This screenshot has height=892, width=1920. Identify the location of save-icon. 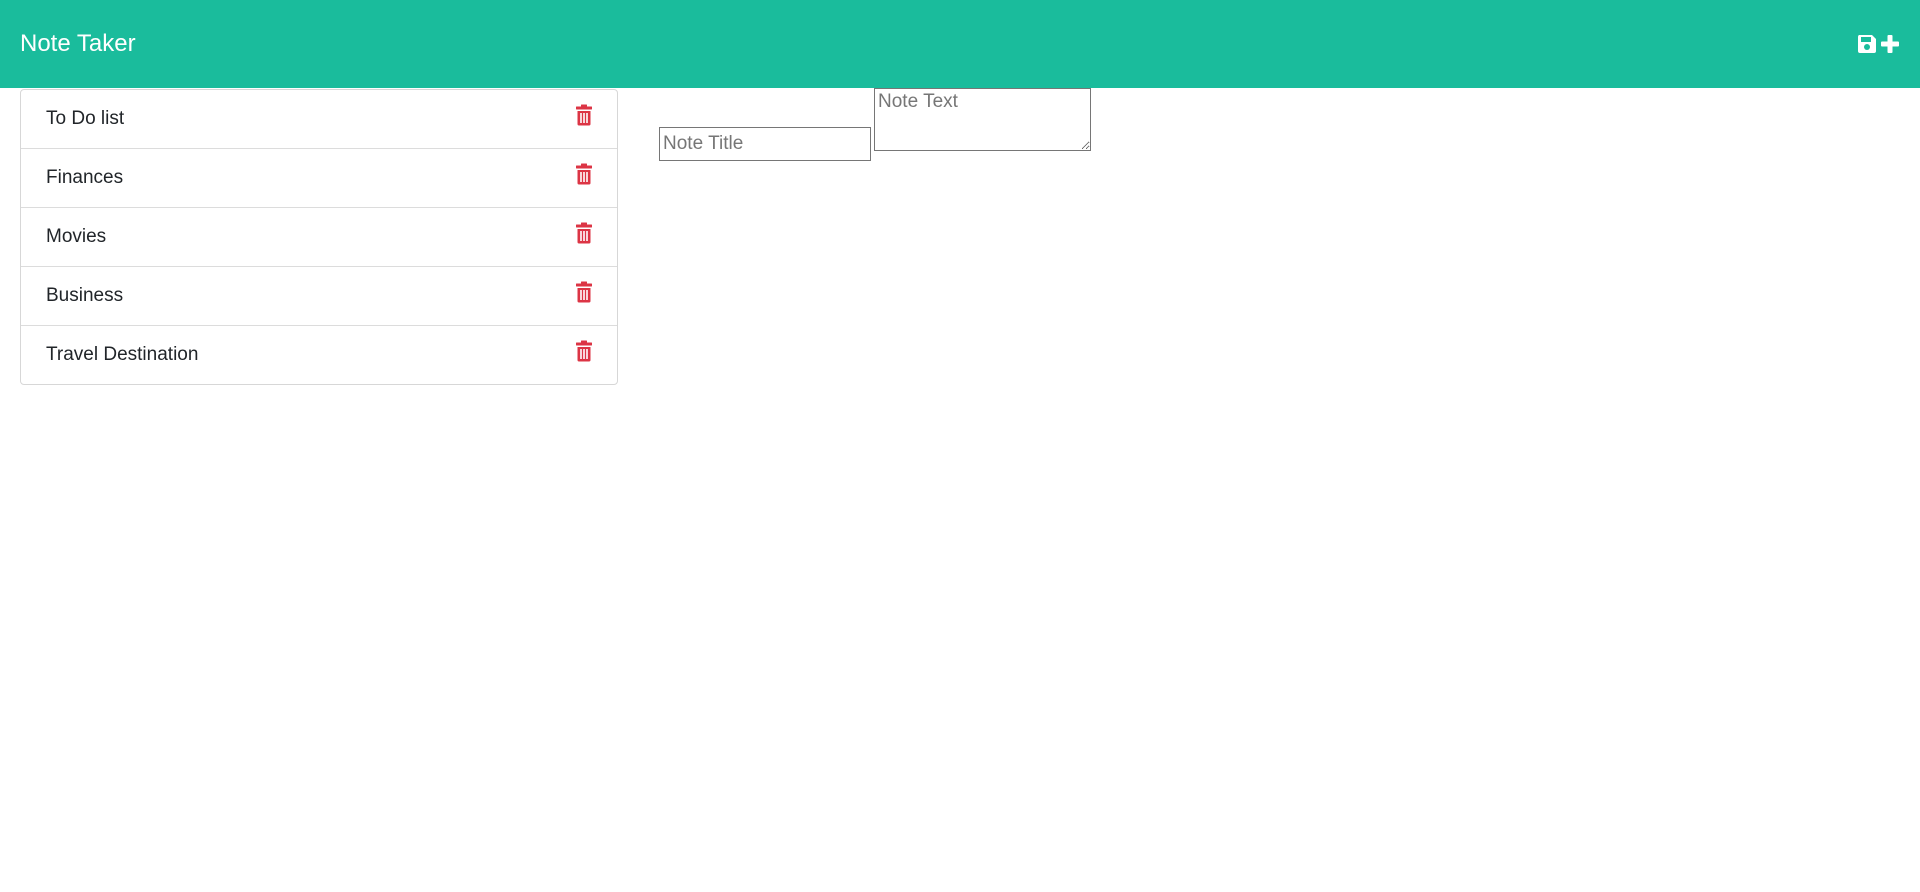
(1867, 44).